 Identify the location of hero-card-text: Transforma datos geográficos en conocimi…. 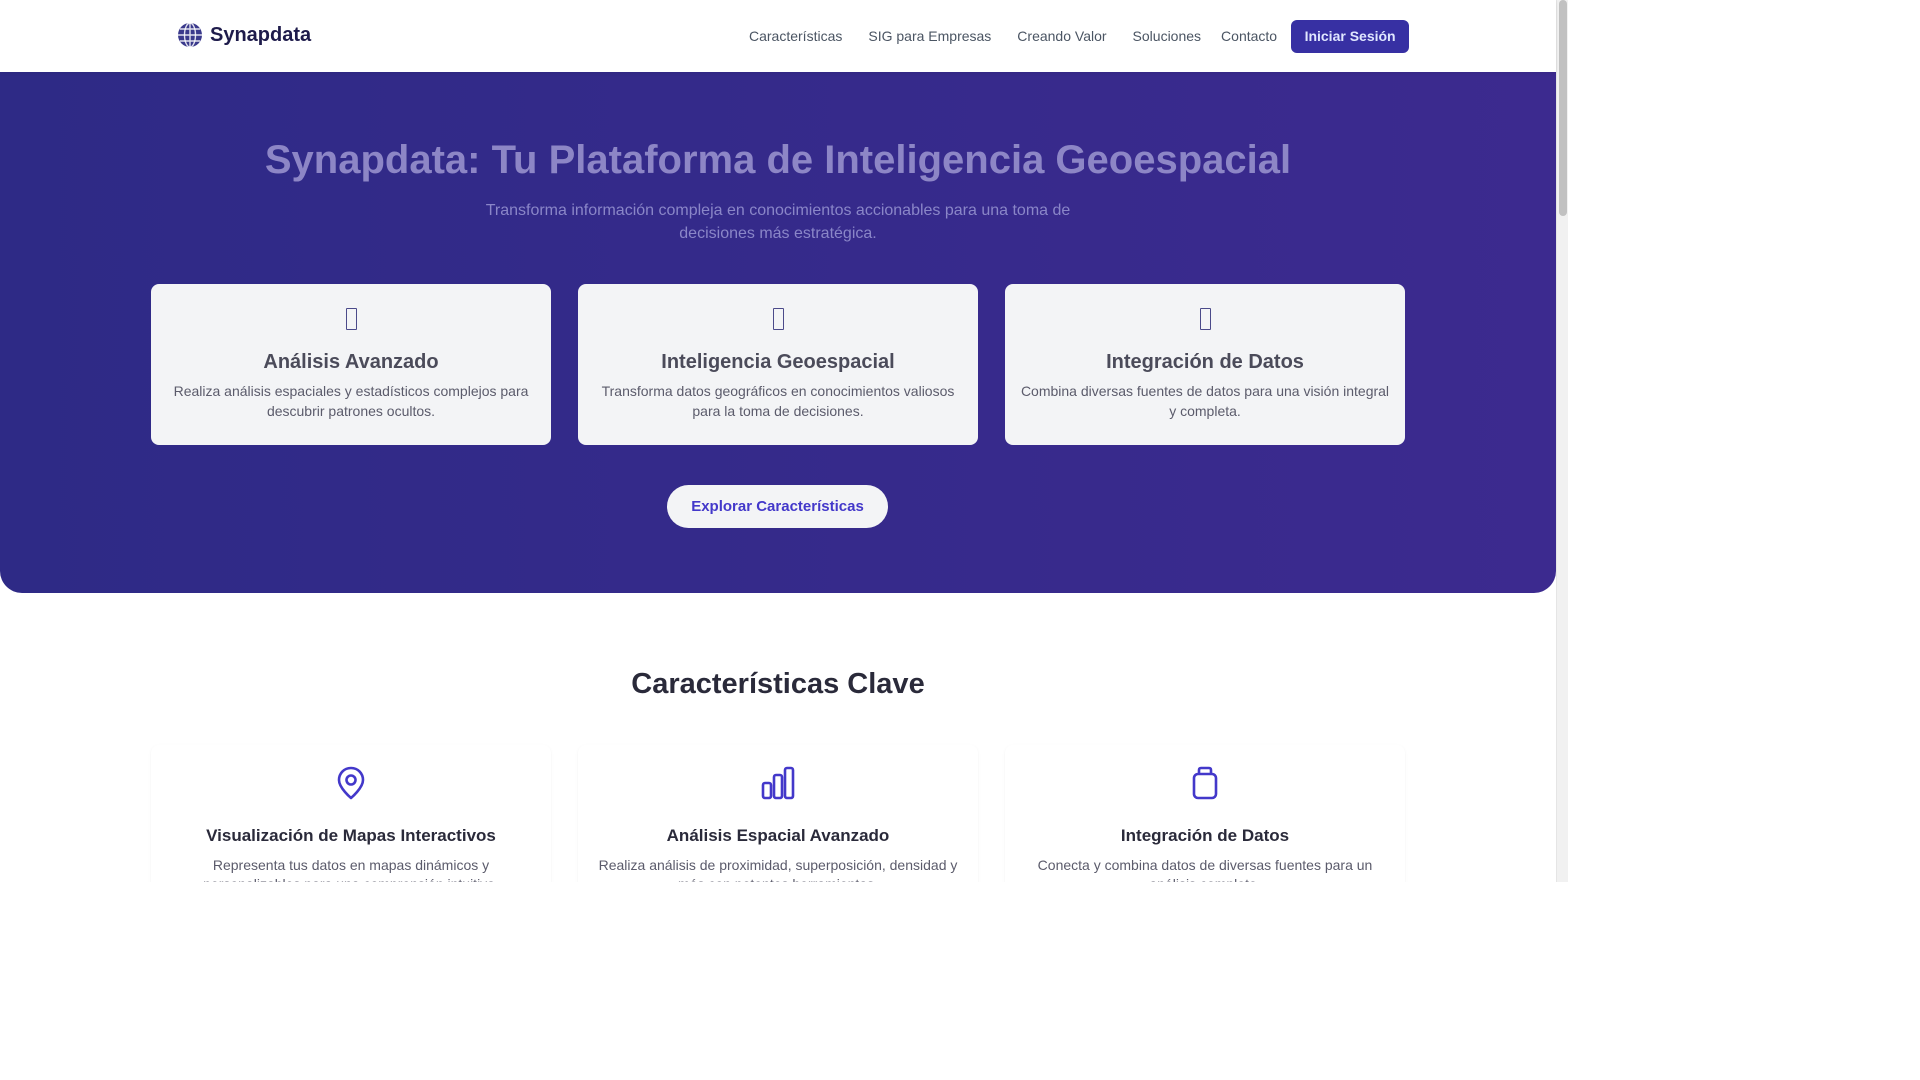
(778, 401).